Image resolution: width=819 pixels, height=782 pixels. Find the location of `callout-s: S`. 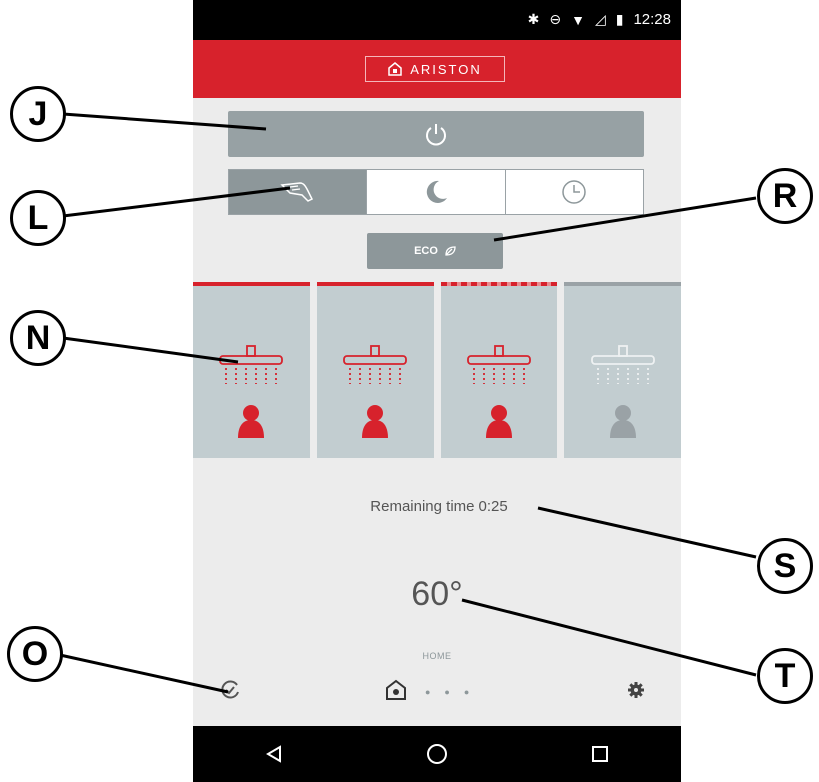

callout-s: S is located at coordinates (785, 566).